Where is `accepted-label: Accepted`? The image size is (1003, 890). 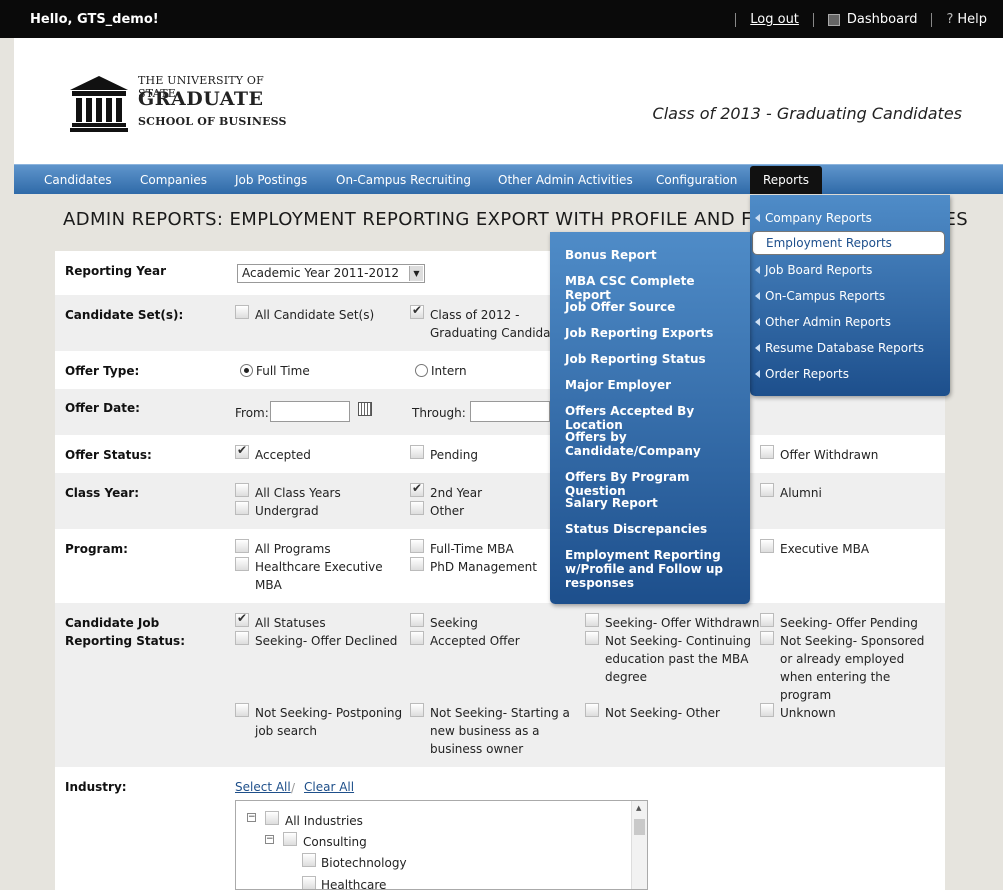 accepted-label: Accepted is located at coordinates (283, 455).